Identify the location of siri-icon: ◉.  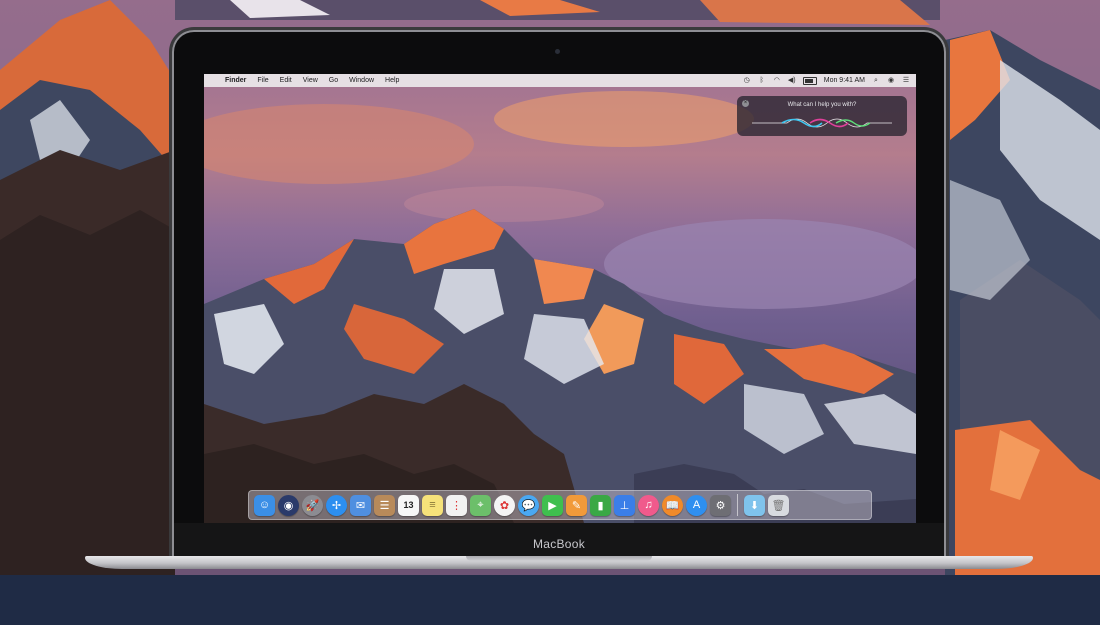
(288, 505).